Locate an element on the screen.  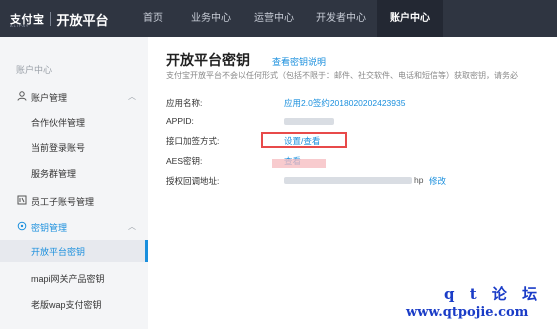
sidebar-item-partner: 合作伙伴管理 is located at coordinates (74, 122).